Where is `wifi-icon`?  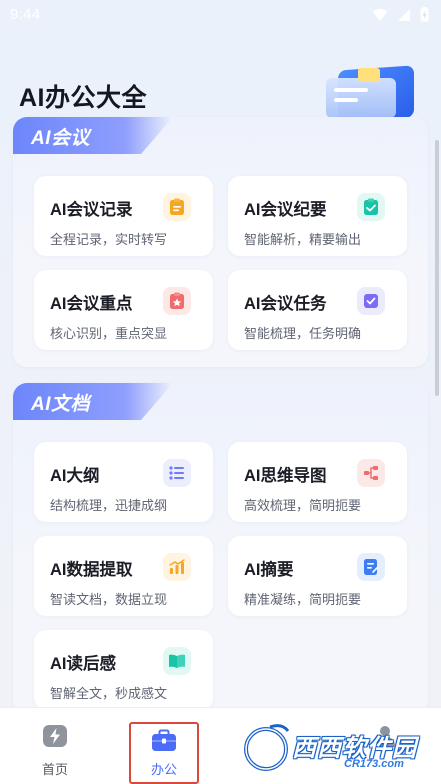 wifi-icon is located at coordinates (380, 14).